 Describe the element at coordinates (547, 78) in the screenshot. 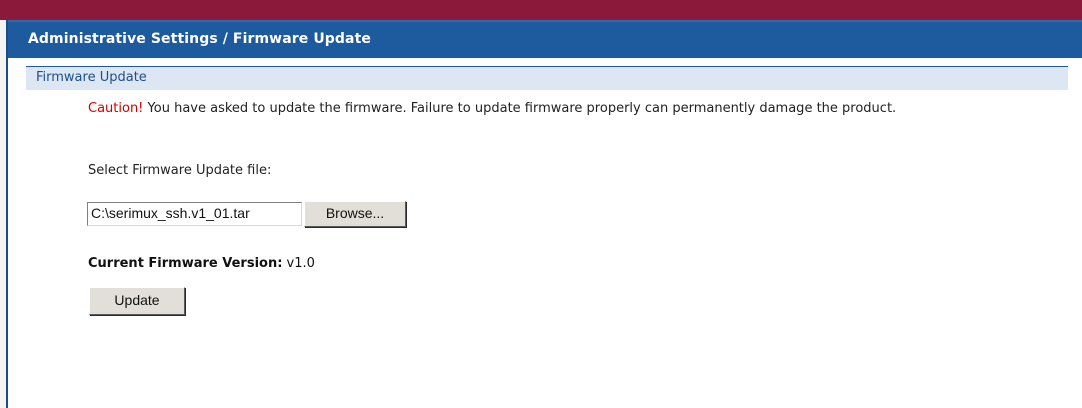

I see `section-header: Firmware Update` at that location.